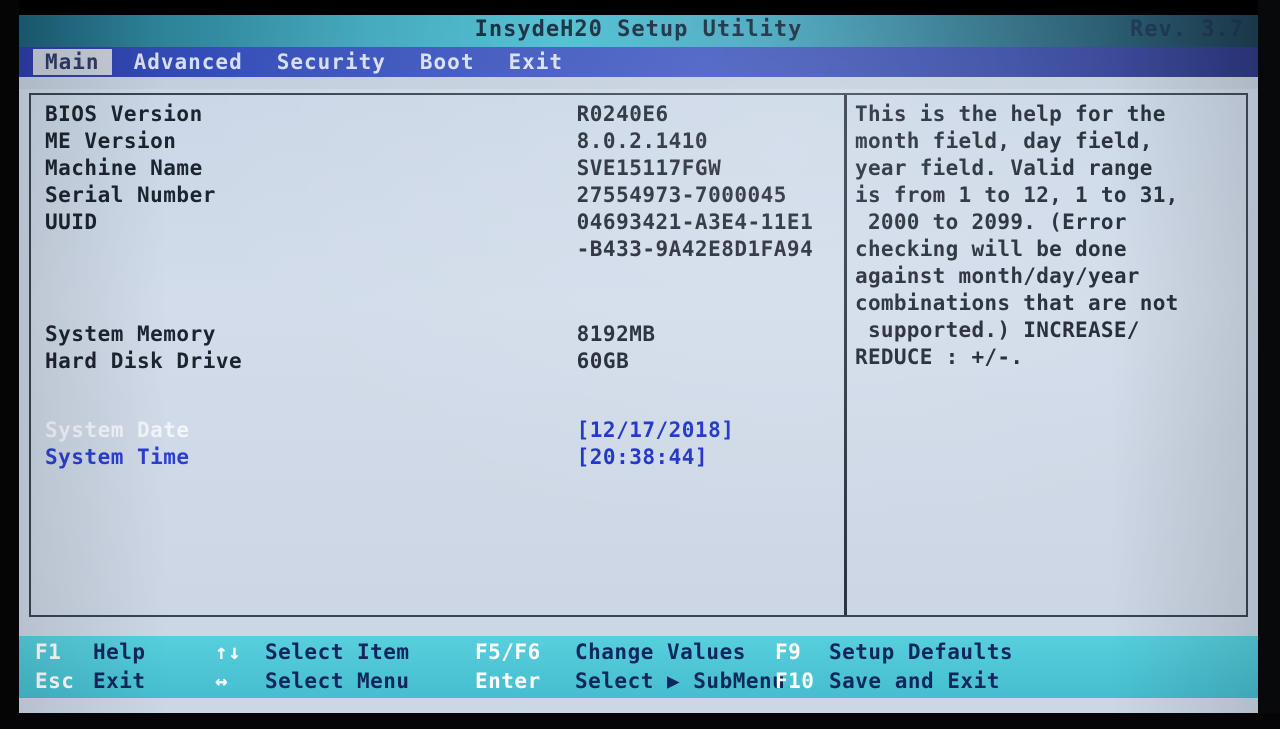 This screenshot has height=729, width=1280. I want to click on key-f9: F9, so click(788, 652).